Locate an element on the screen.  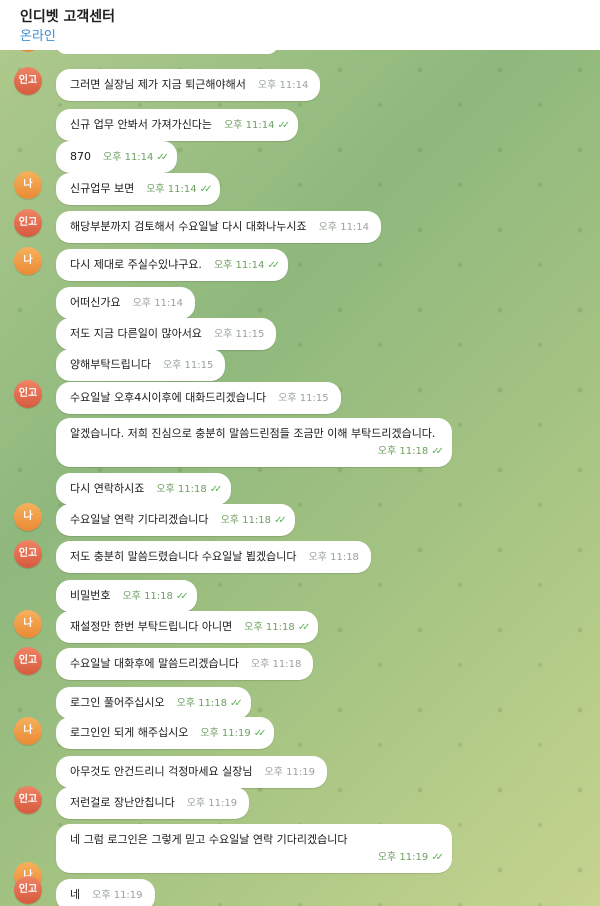
message-bubble: 저도 충분히 말씀드렸습니다 수요일날 뵙겠습니다 오후 11:18 is located at coordinates (213, 557).